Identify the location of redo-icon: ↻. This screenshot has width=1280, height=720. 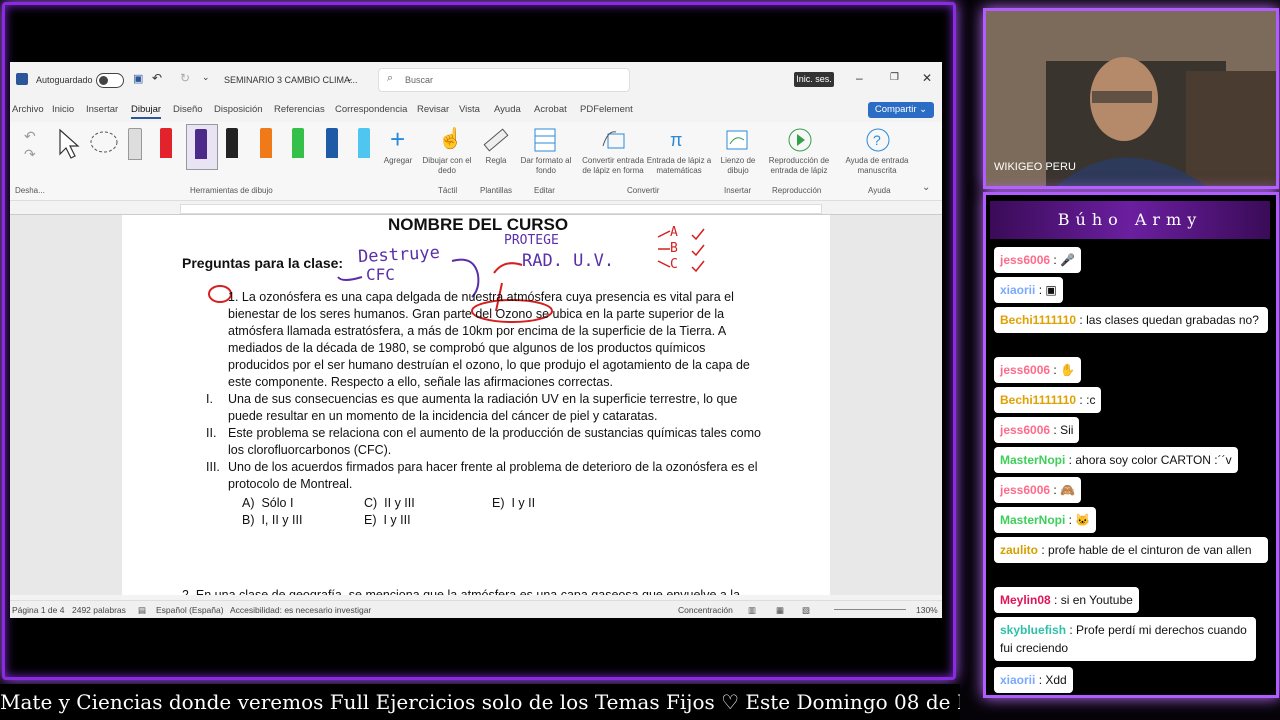
(185, 78).